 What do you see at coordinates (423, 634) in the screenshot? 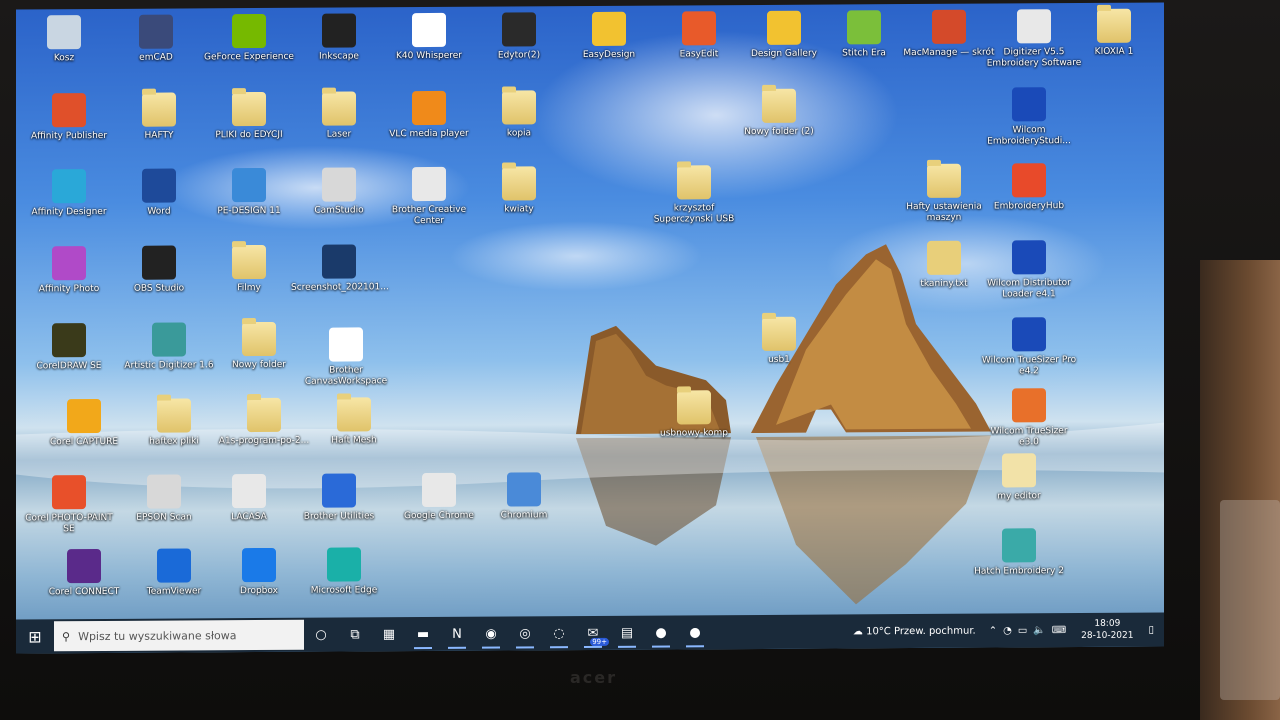
I see `file-explorer-button: ▬` at bounding box center [423, 634].